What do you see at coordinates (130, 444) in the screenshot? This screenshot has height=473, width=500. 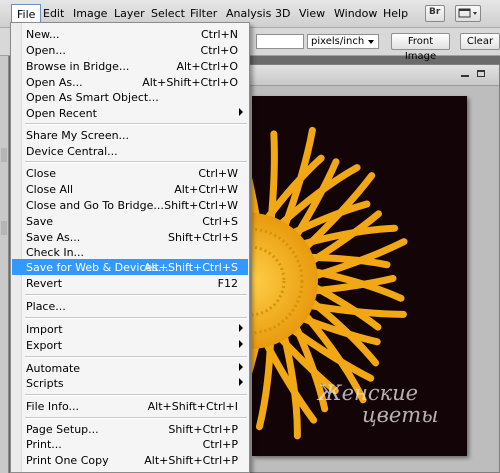 I see `menu-item-print: Print... Ctrl+P` at bounding box center [130, 444].